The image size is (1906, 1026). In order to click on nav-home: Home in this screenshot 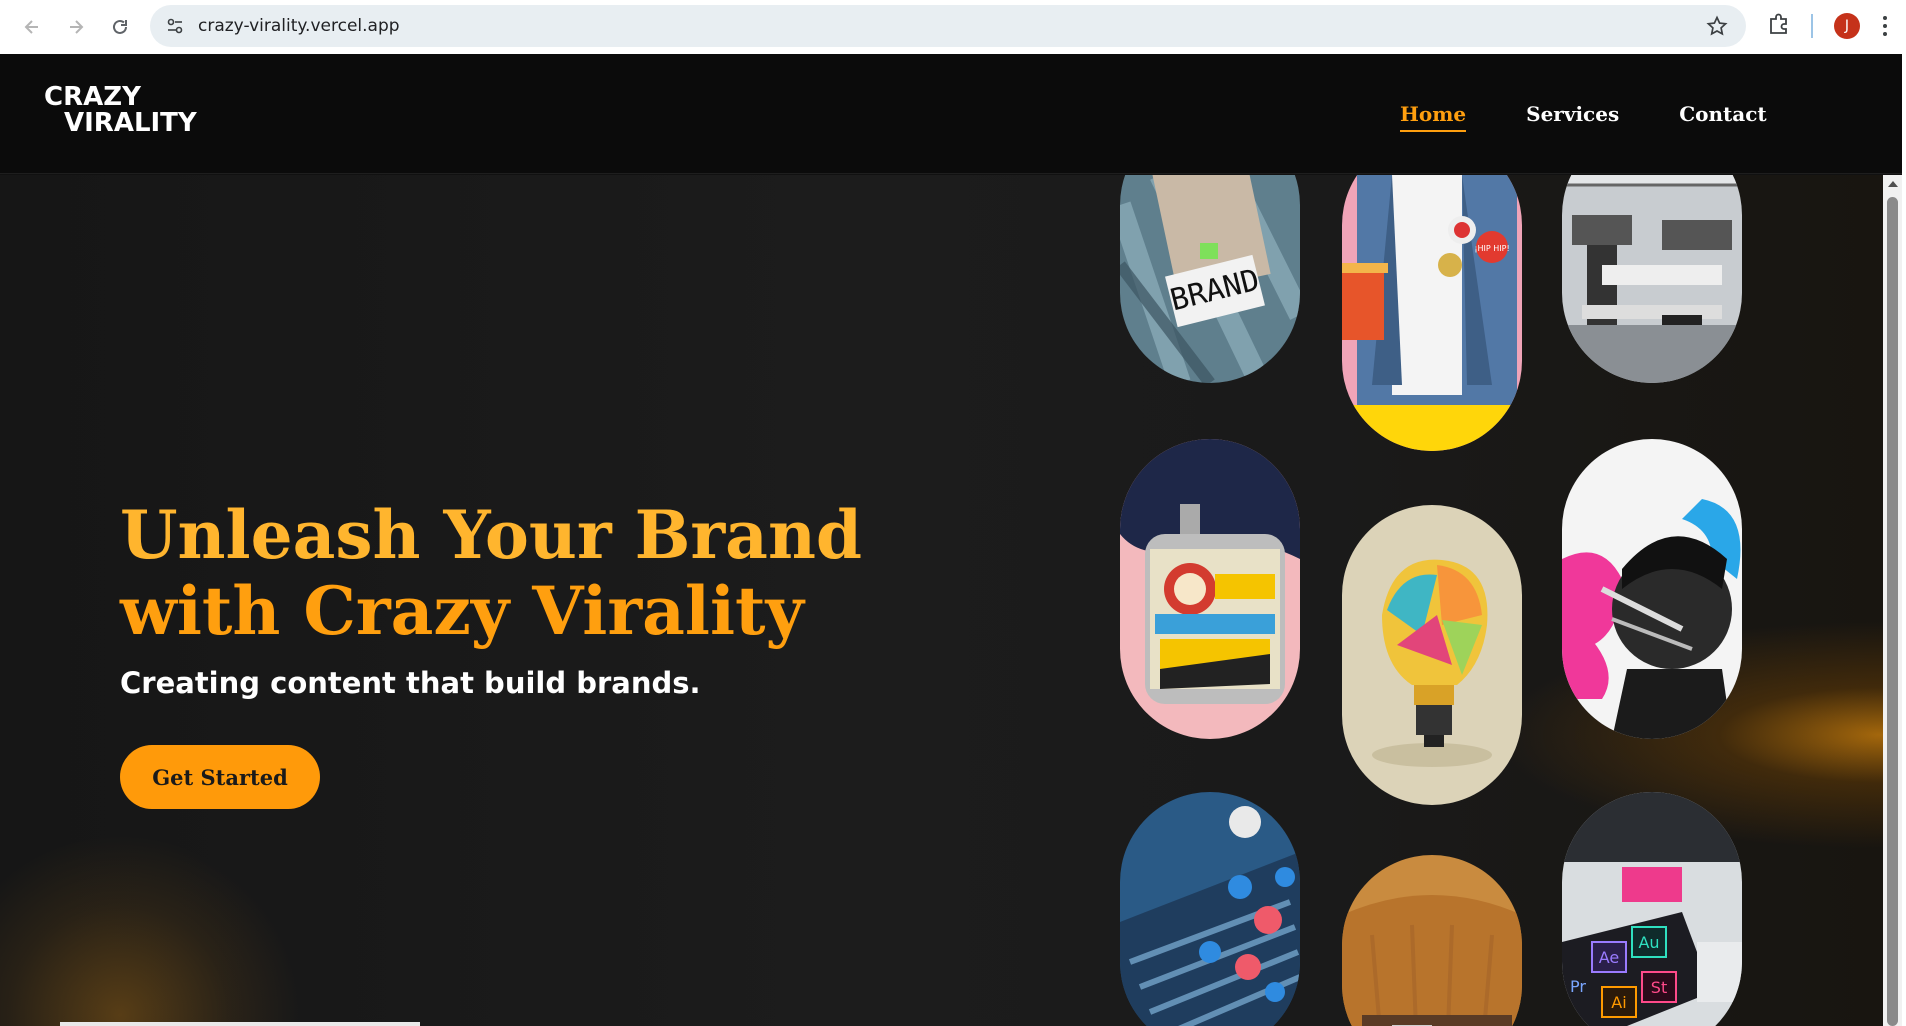, I will do `click(1433, 117)`.